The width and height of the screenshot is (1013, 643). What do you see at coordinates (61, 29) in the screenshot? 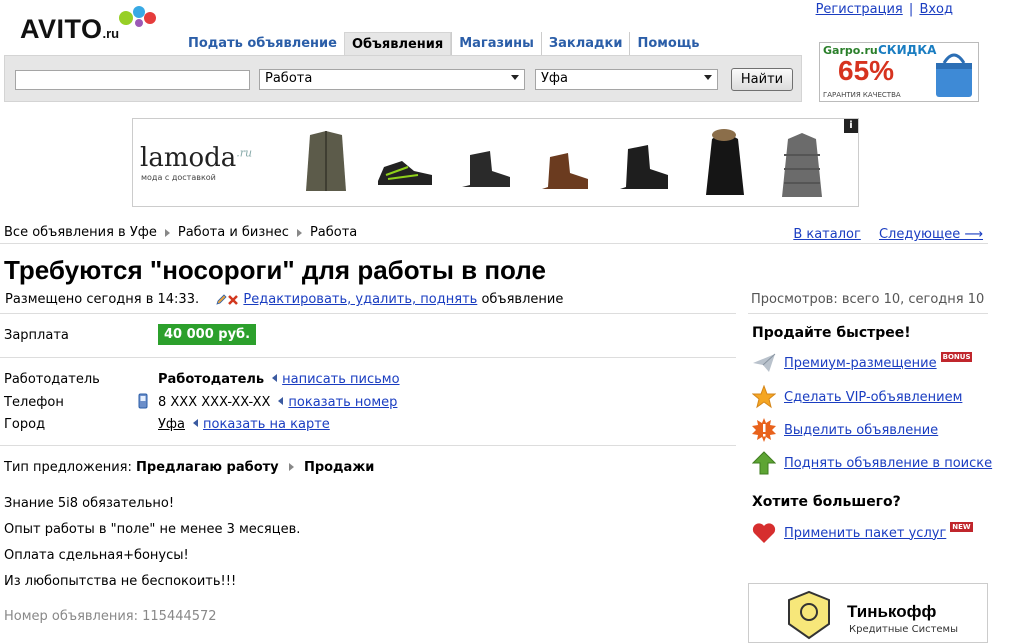
I see `logo-text: AVITO` at bounding box center [61, 29].